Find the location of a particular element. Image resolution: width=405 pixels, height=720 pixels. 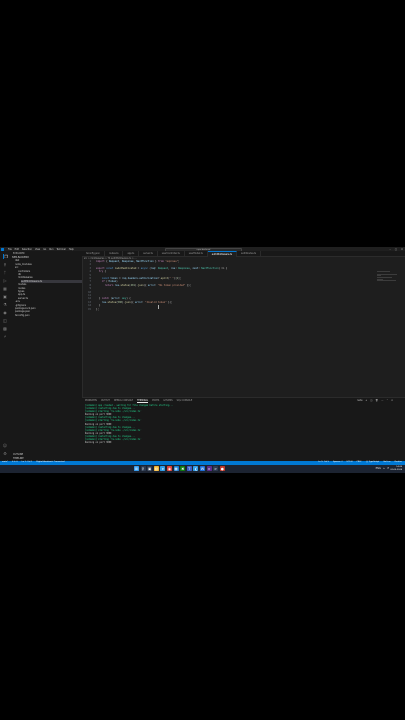

editor-tab: userController.ts is located at coordinates (171, 253).